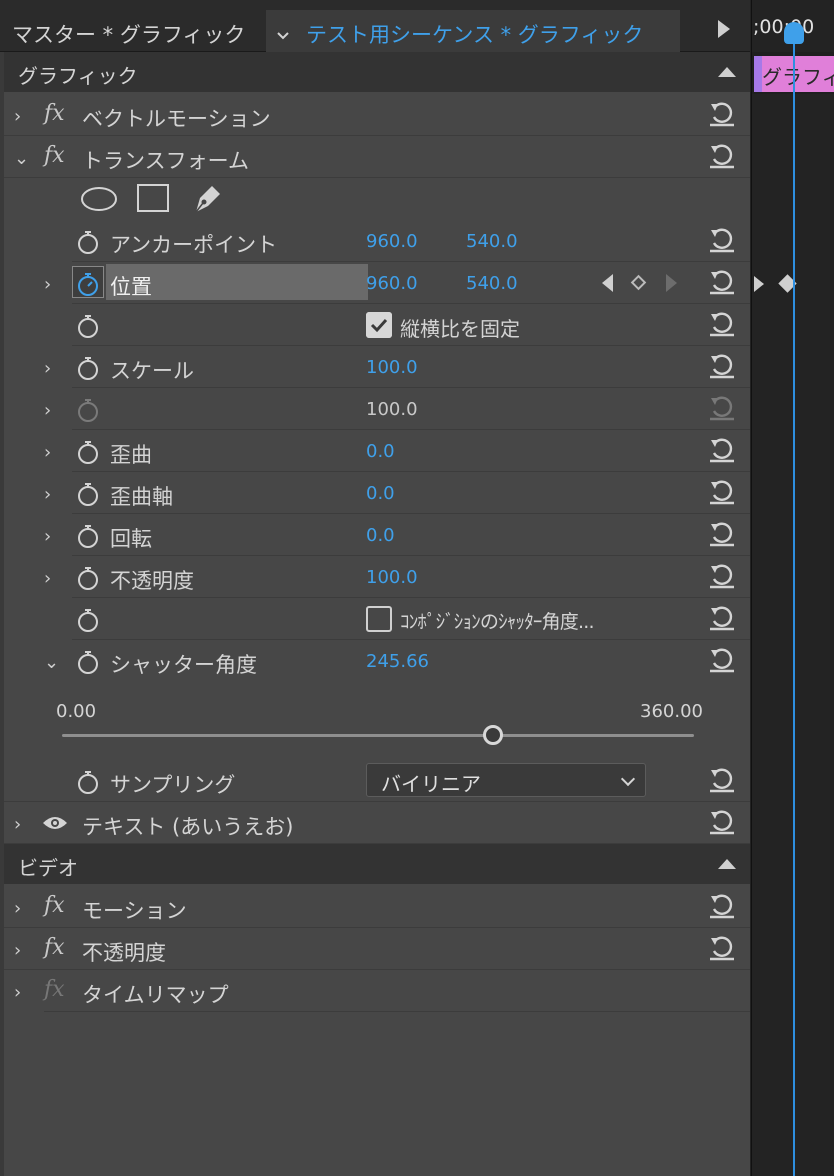  What do you see at coordinates (377, 725) in the screenshot?
I see `shutter-angle-slider: 0.00 360.00` at bounding box center [377, 725].